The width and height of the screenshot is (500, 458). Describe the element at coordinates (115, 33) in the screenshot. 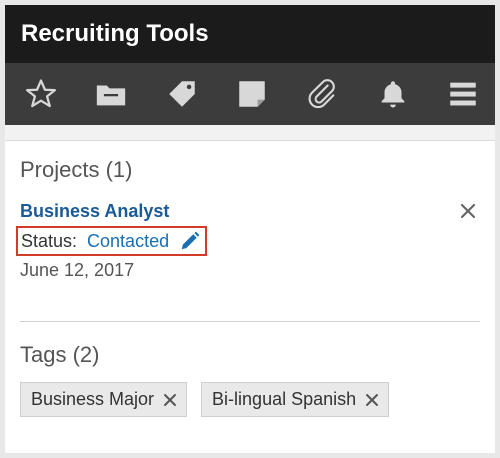

I see `app-title: Recruiting Tools` at that location.